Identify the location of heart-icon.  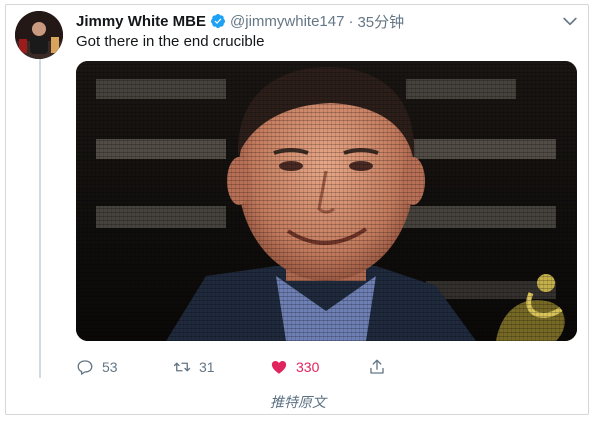
(279, 367).